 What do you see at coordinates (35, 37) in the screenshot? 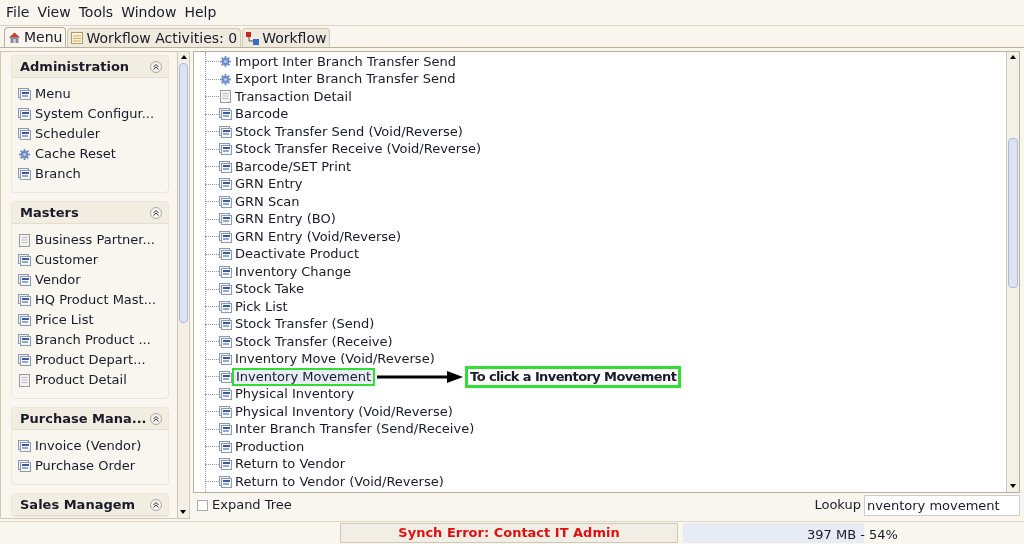
I see `tab: Menu` at bounding box center [35, 37].